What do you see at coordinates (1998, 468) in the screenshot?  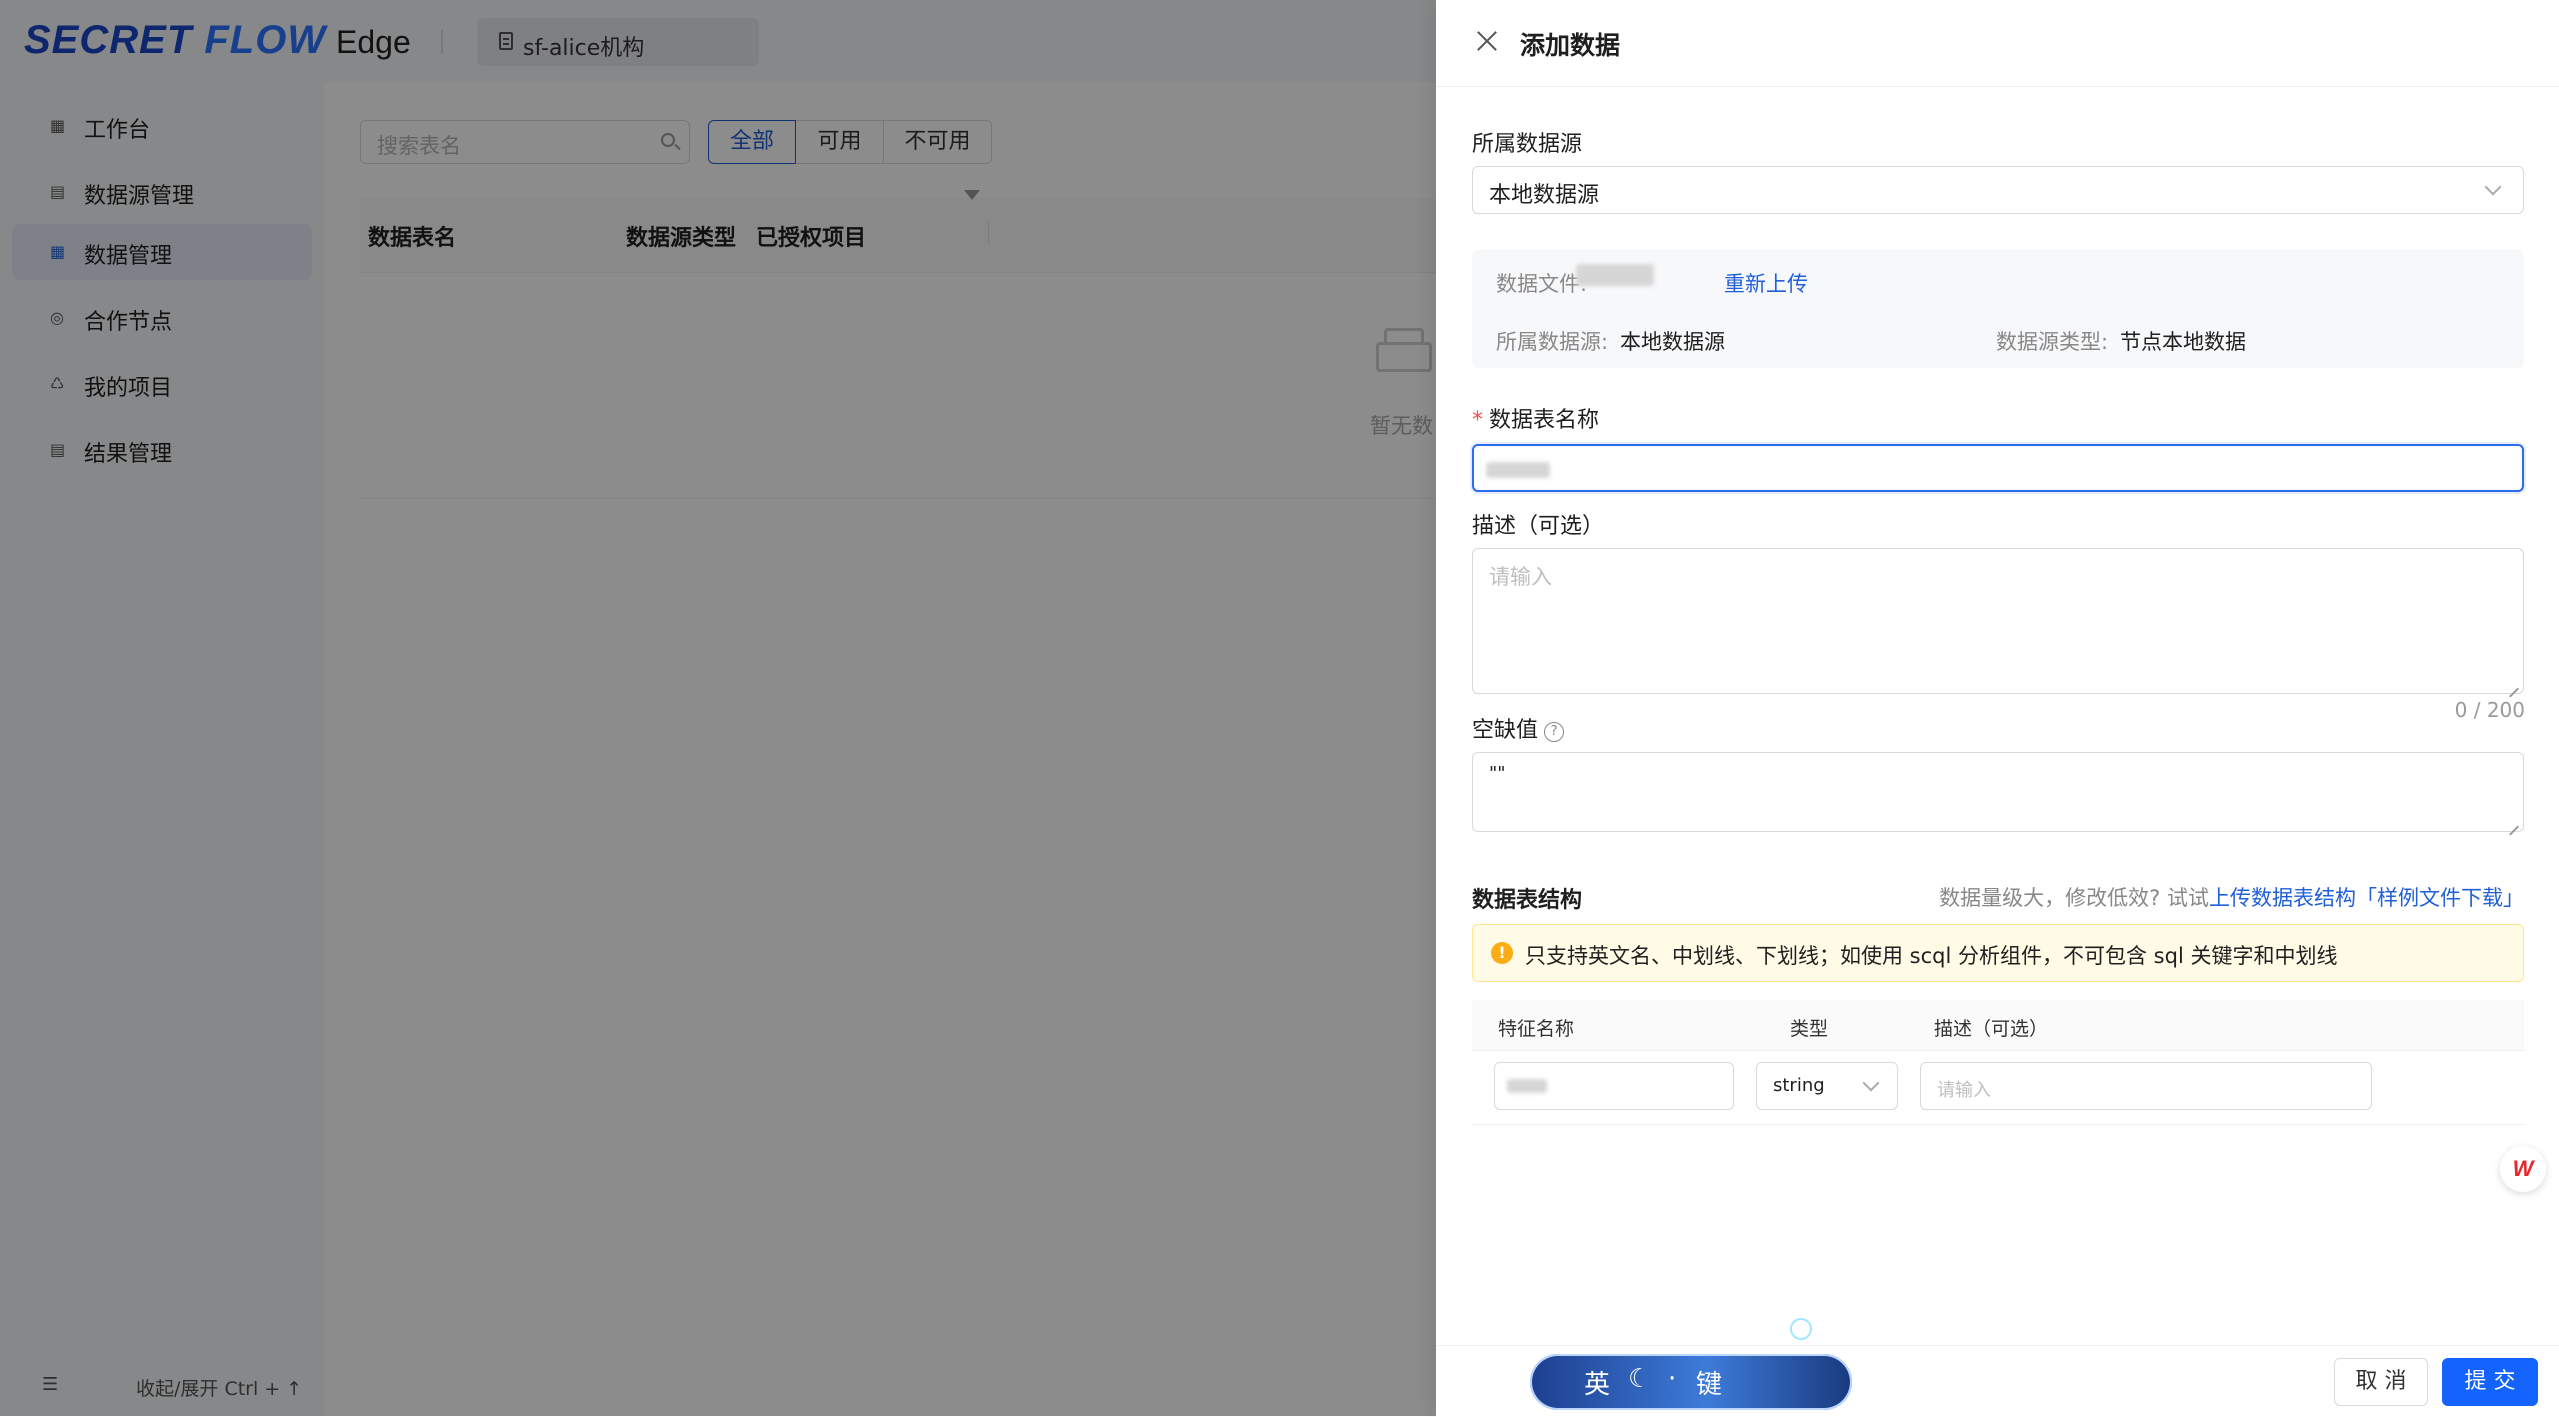 I see `table-name-input` at bounding box center [1998, 468].